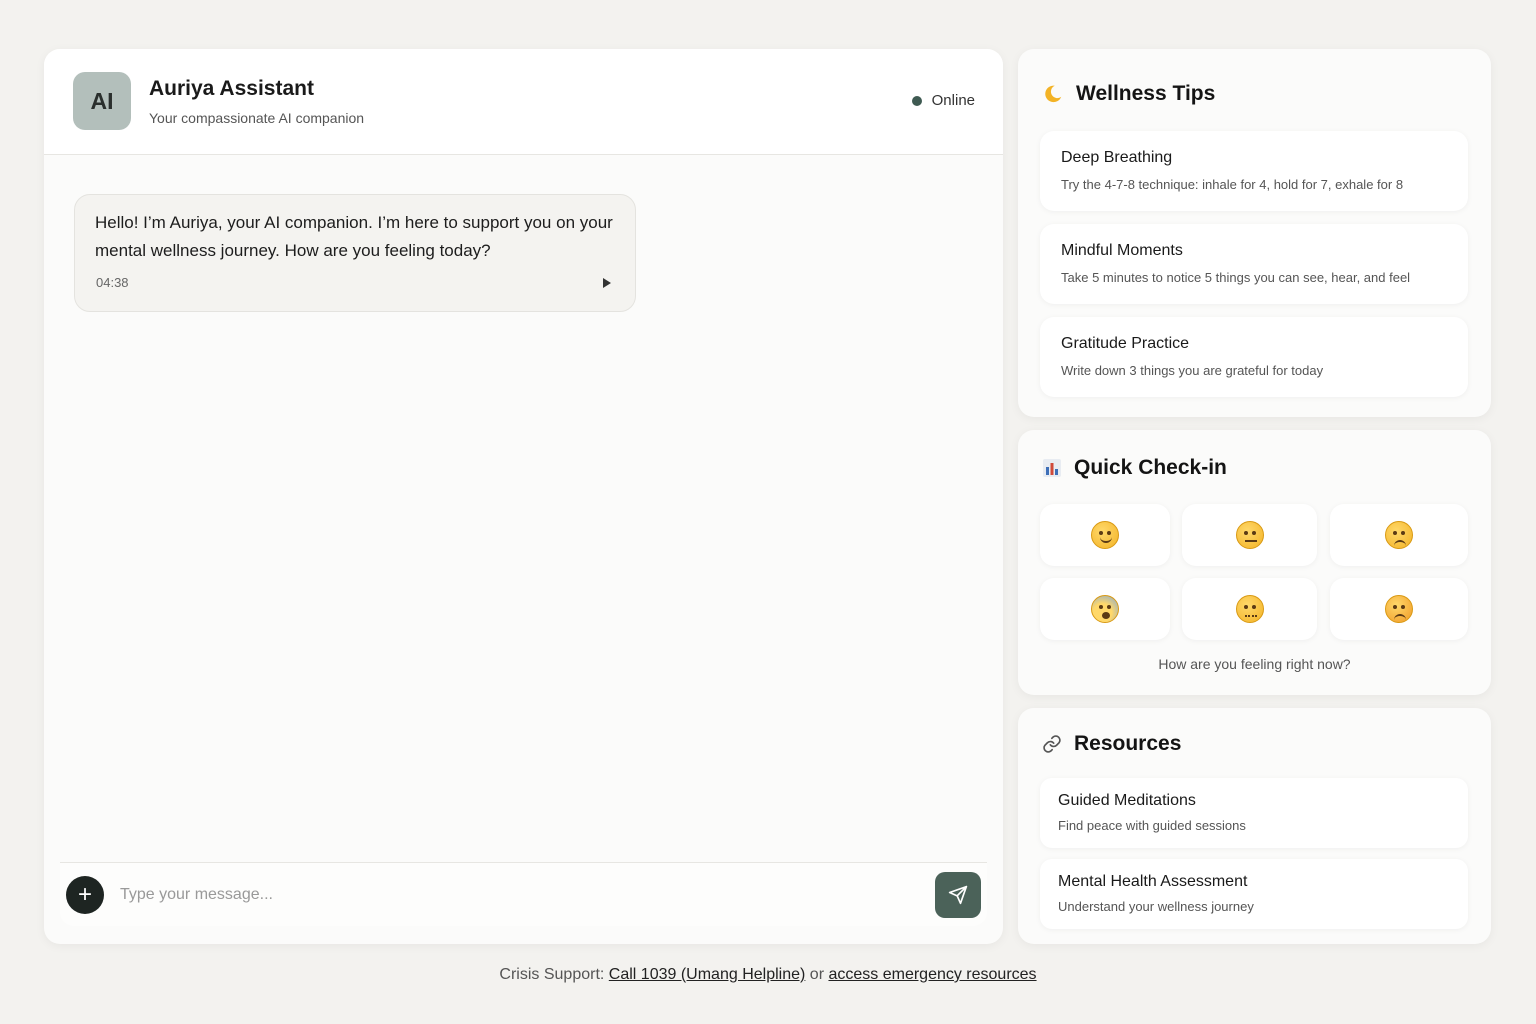 The width and height of the screenshot is (1536, 1024). What do you see at coordinates (520, 895) in the screenshot?
I see `message-input` at bounding box center [520, 895].